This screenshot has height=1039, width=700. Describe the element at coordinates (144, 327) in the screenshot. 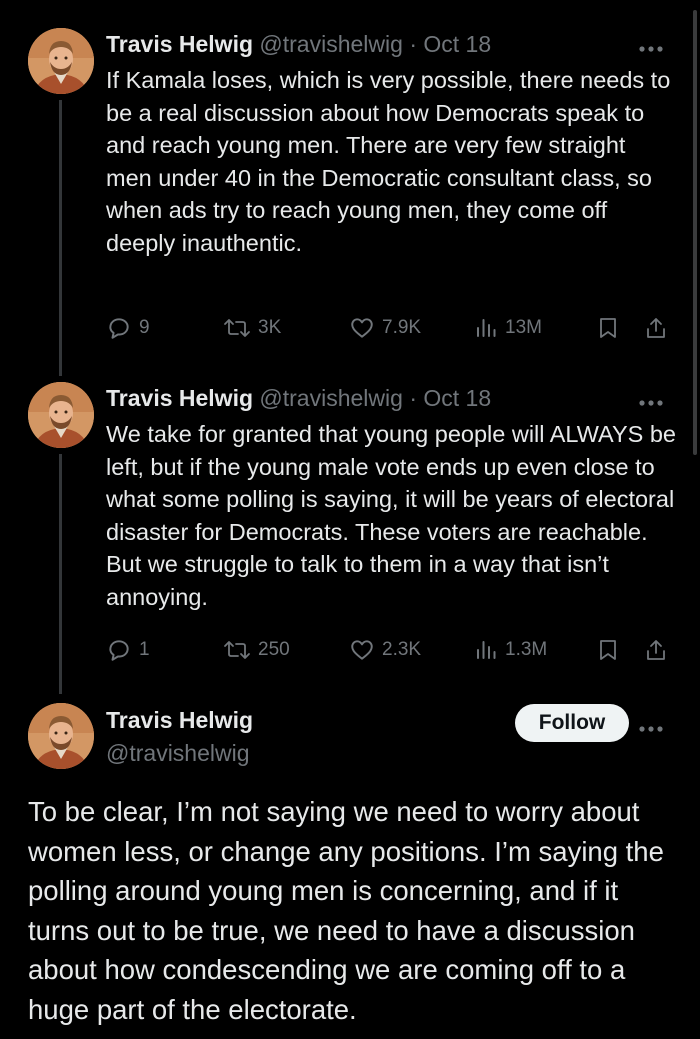

I see `reply-count: 9` at that location.